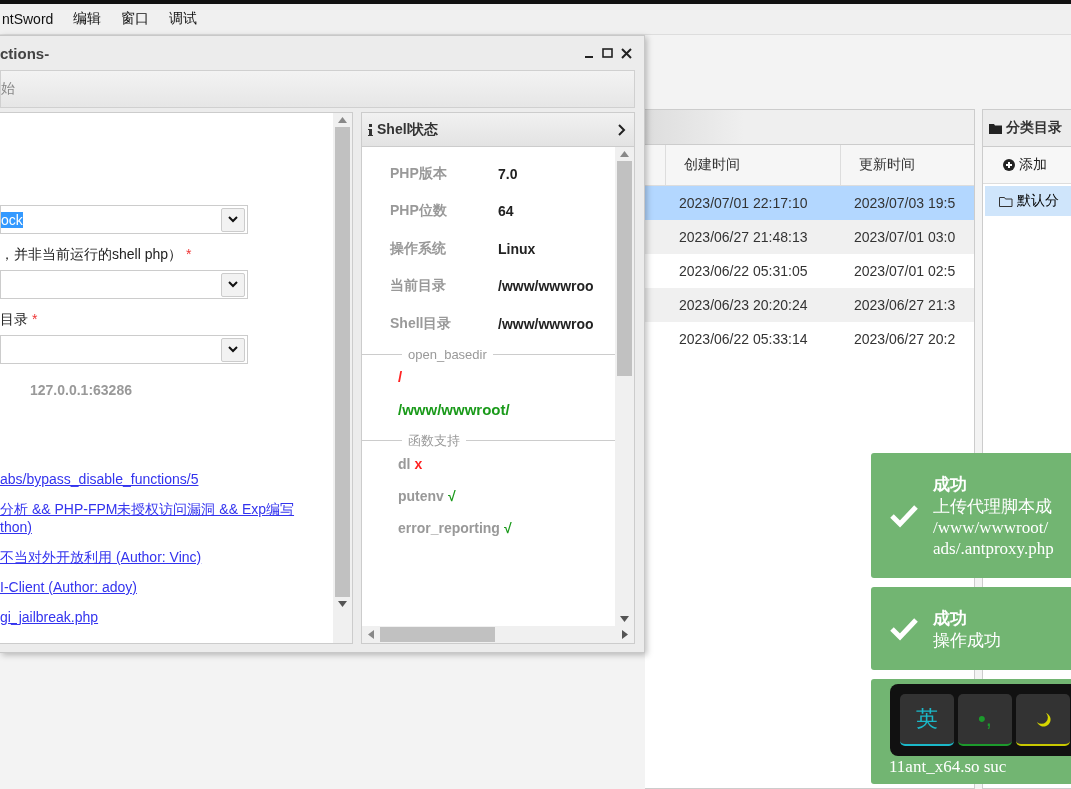 Image resolution: width=1071 pixels, height=789 pixels. Describe the element at coordinates (607, 53) in the screenshot. I see `maximize-icon` at that location.